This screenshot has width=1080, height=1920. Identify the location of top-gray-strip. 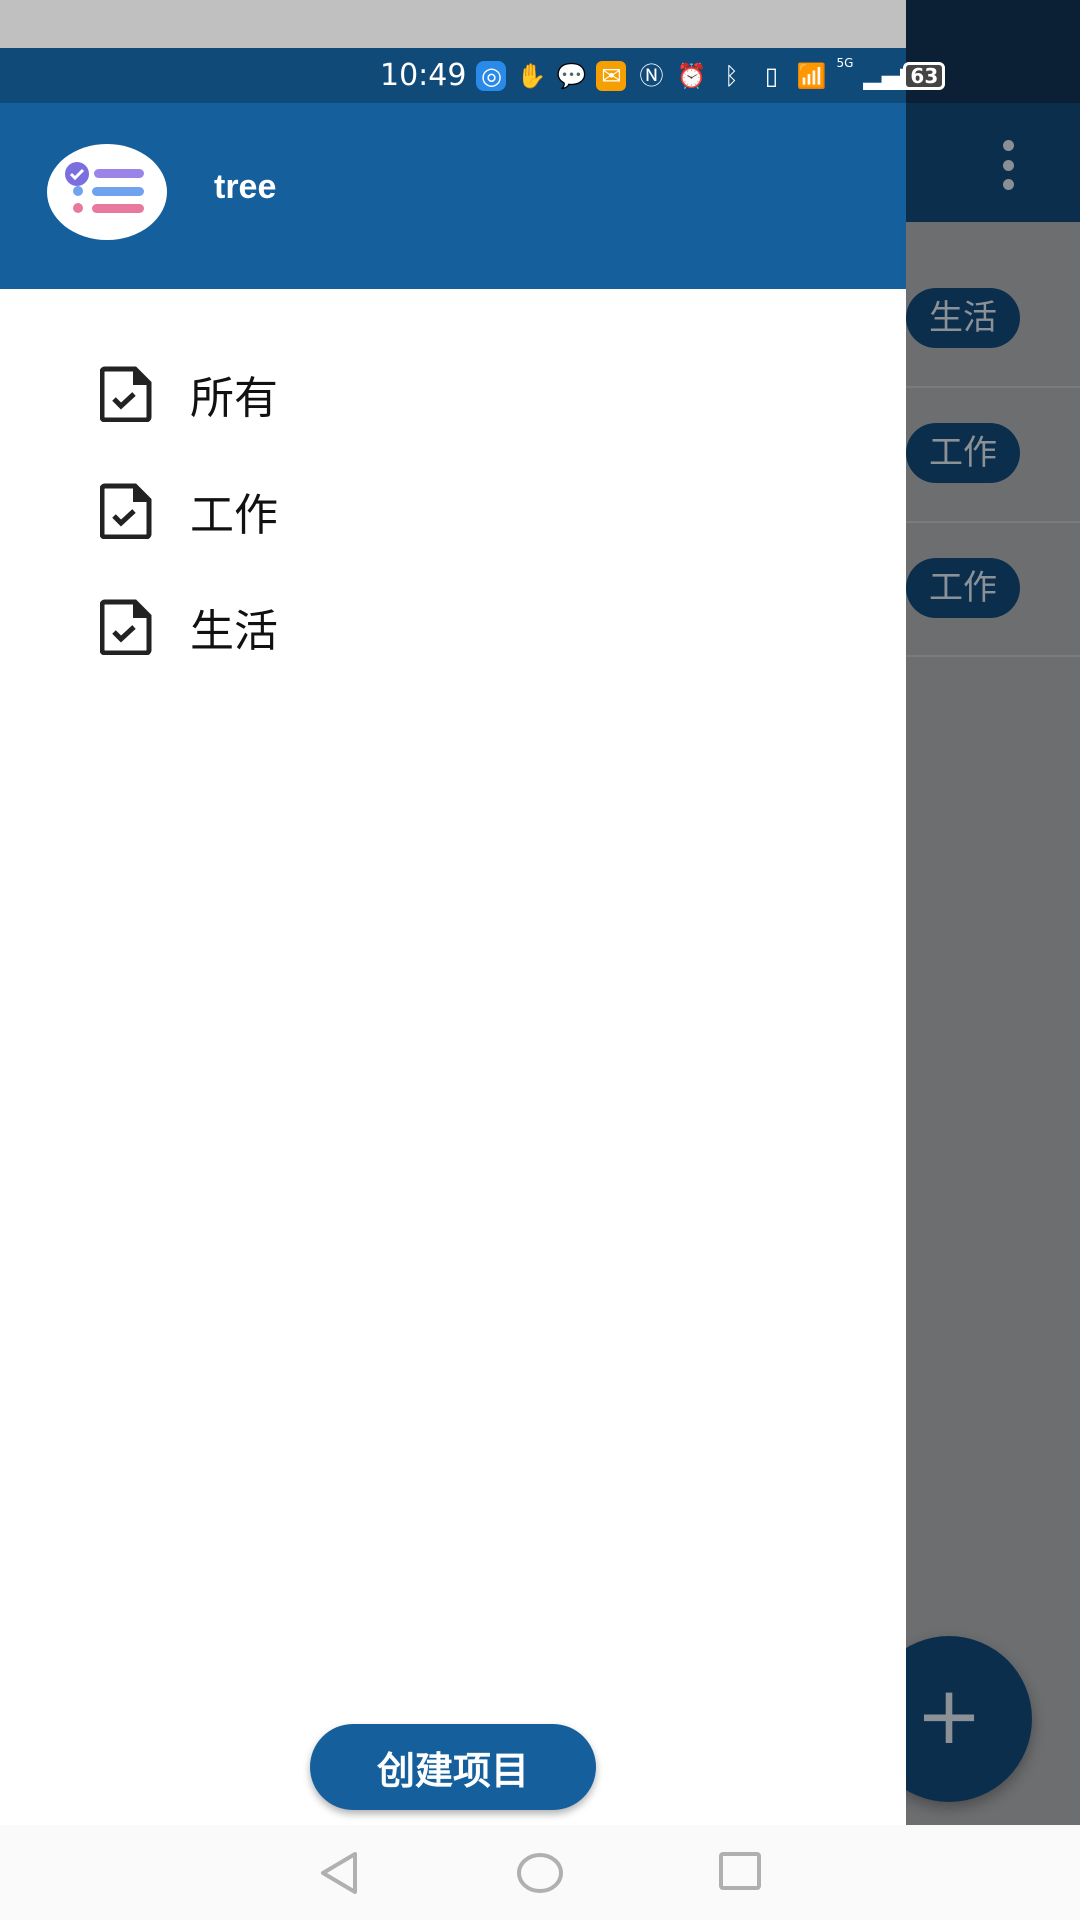
(453, 24).